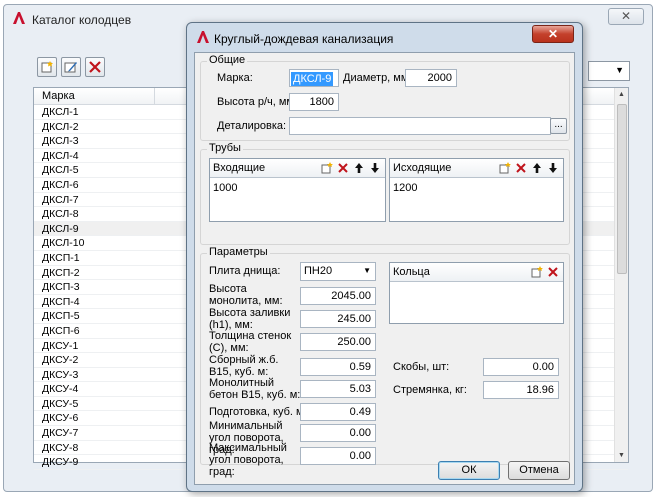 This screenshot has height=497, width=660. I want to click on incoming-pipes-list: Входящие 1000, so click(297, 190).